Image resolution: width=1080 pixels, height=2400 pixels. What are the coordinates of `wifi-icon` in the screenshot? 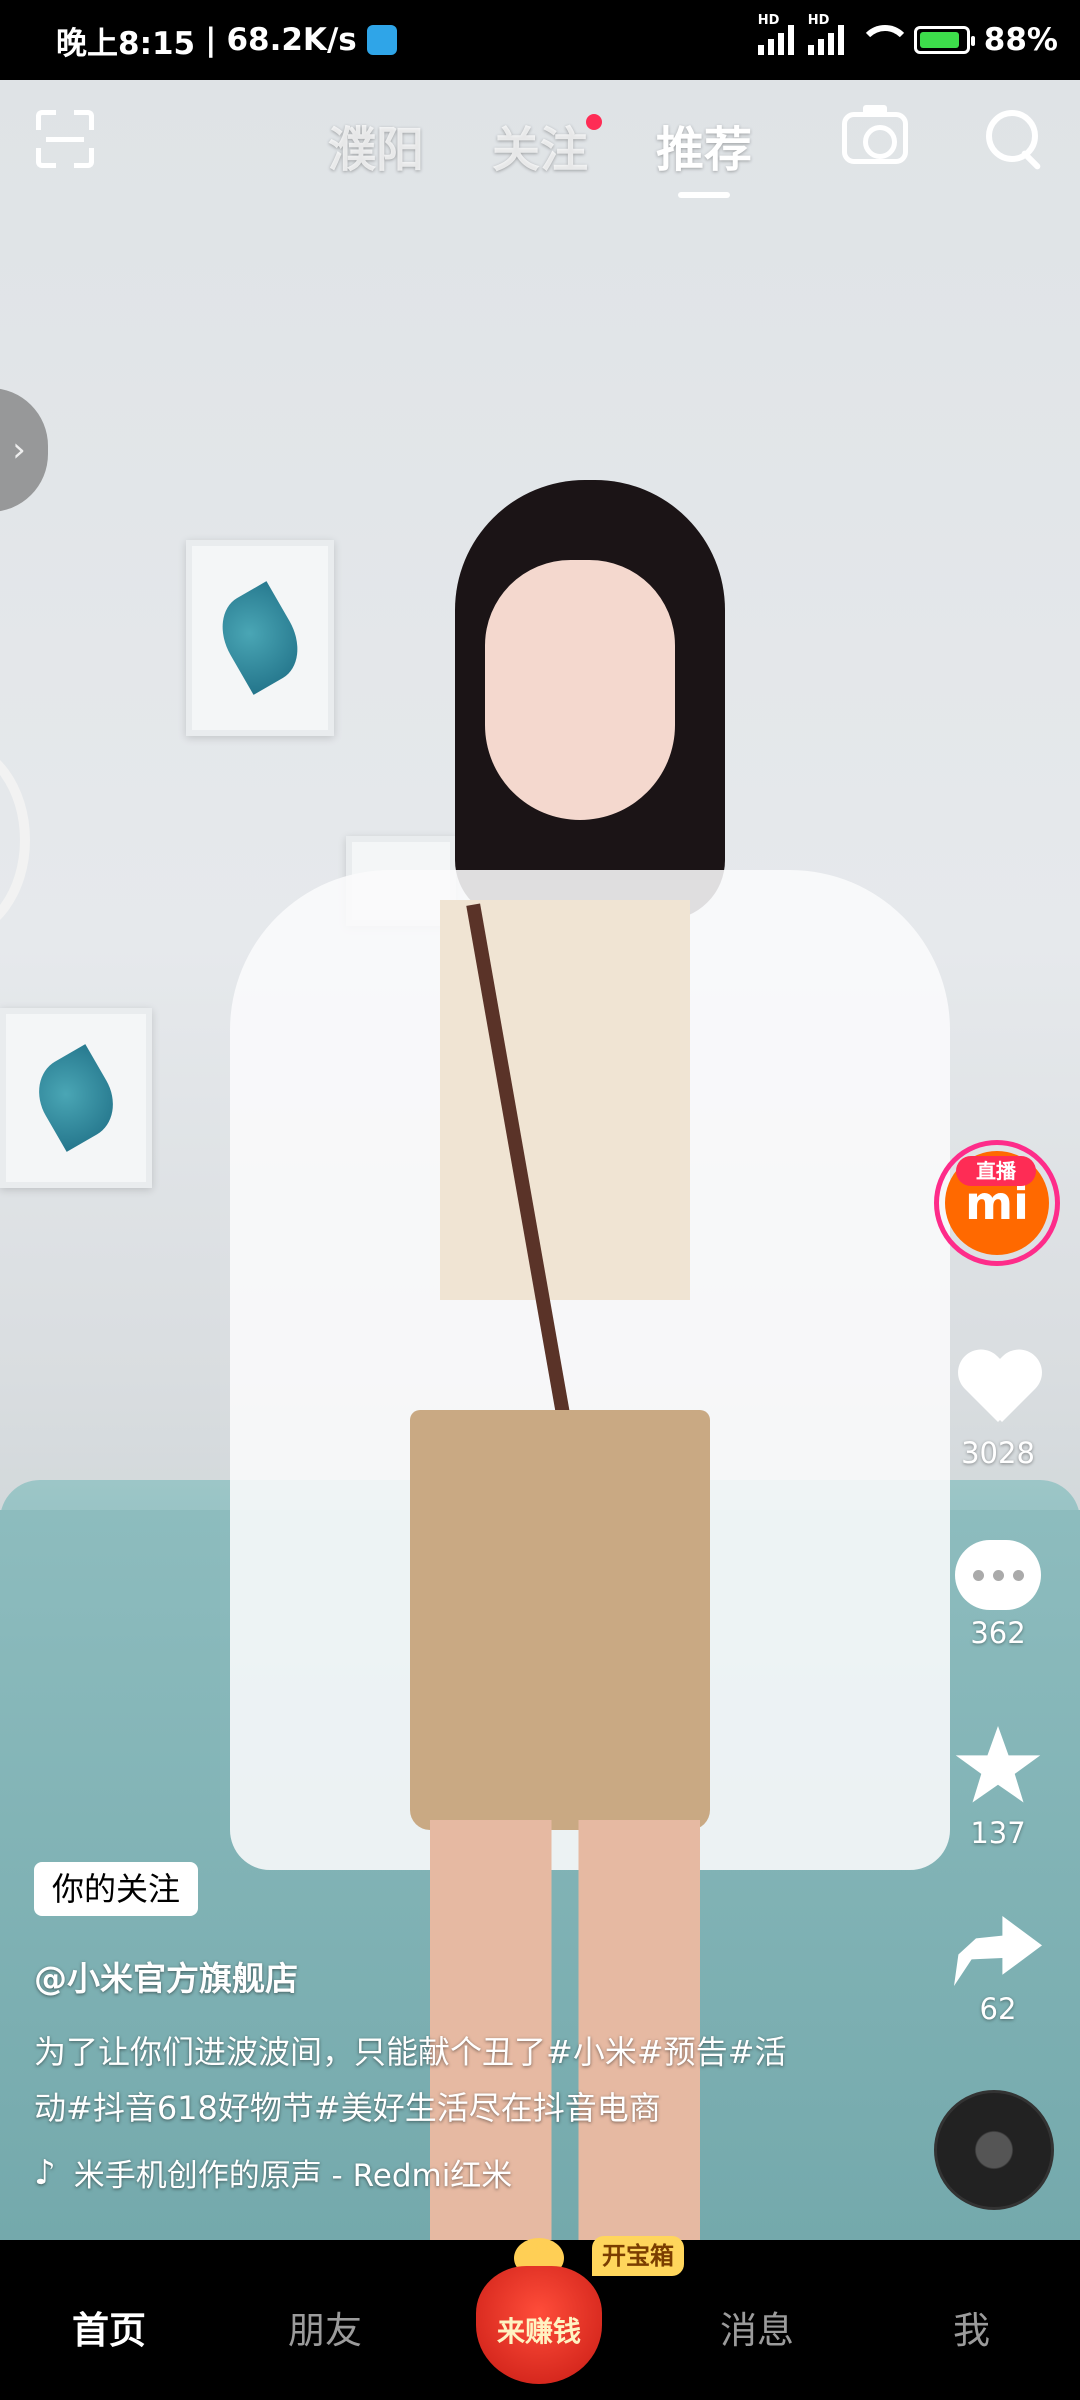 It's located at (884, 40).